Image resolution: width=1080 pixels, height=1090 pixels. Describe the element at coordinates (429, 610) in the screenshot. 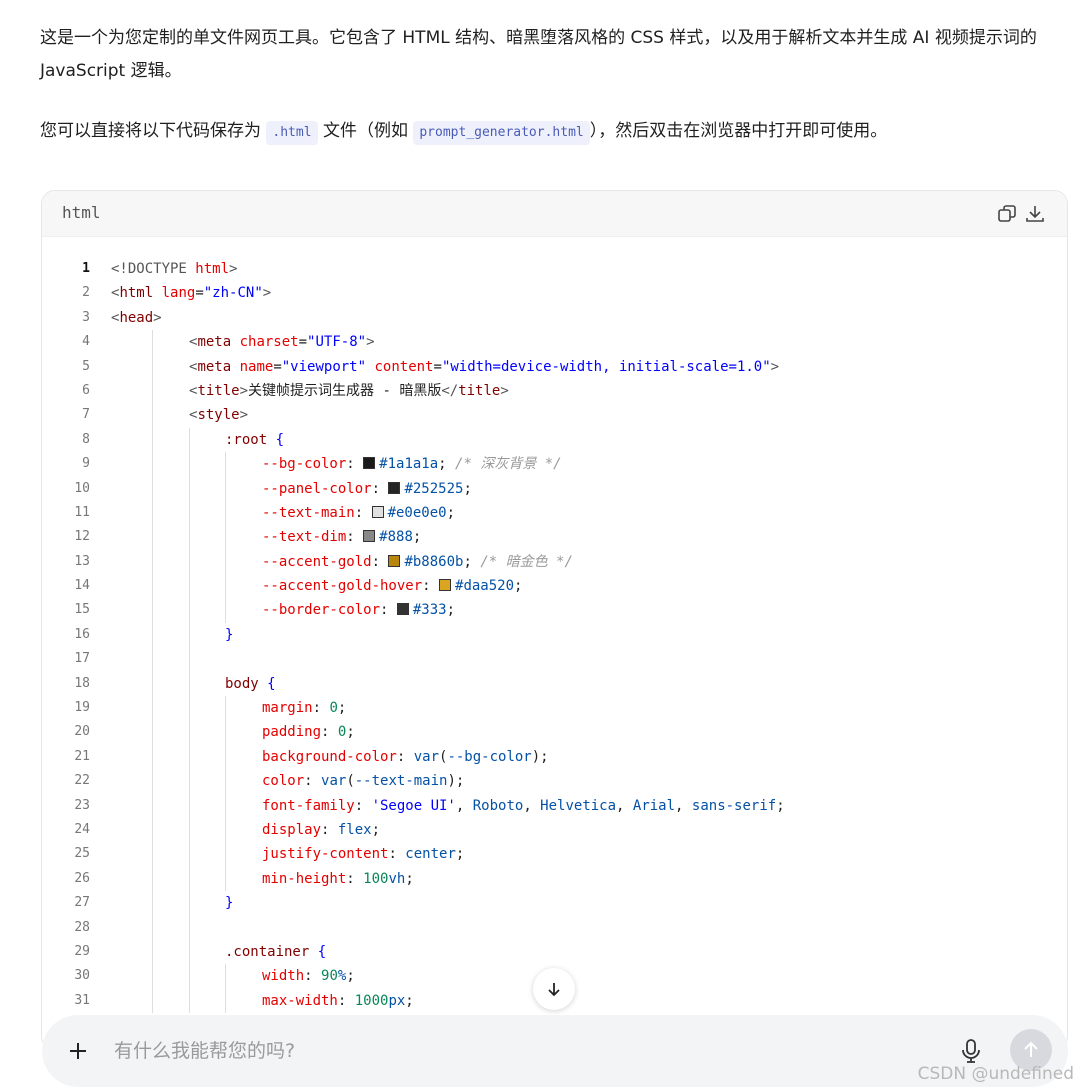

I see `color-value: #333` at that location.